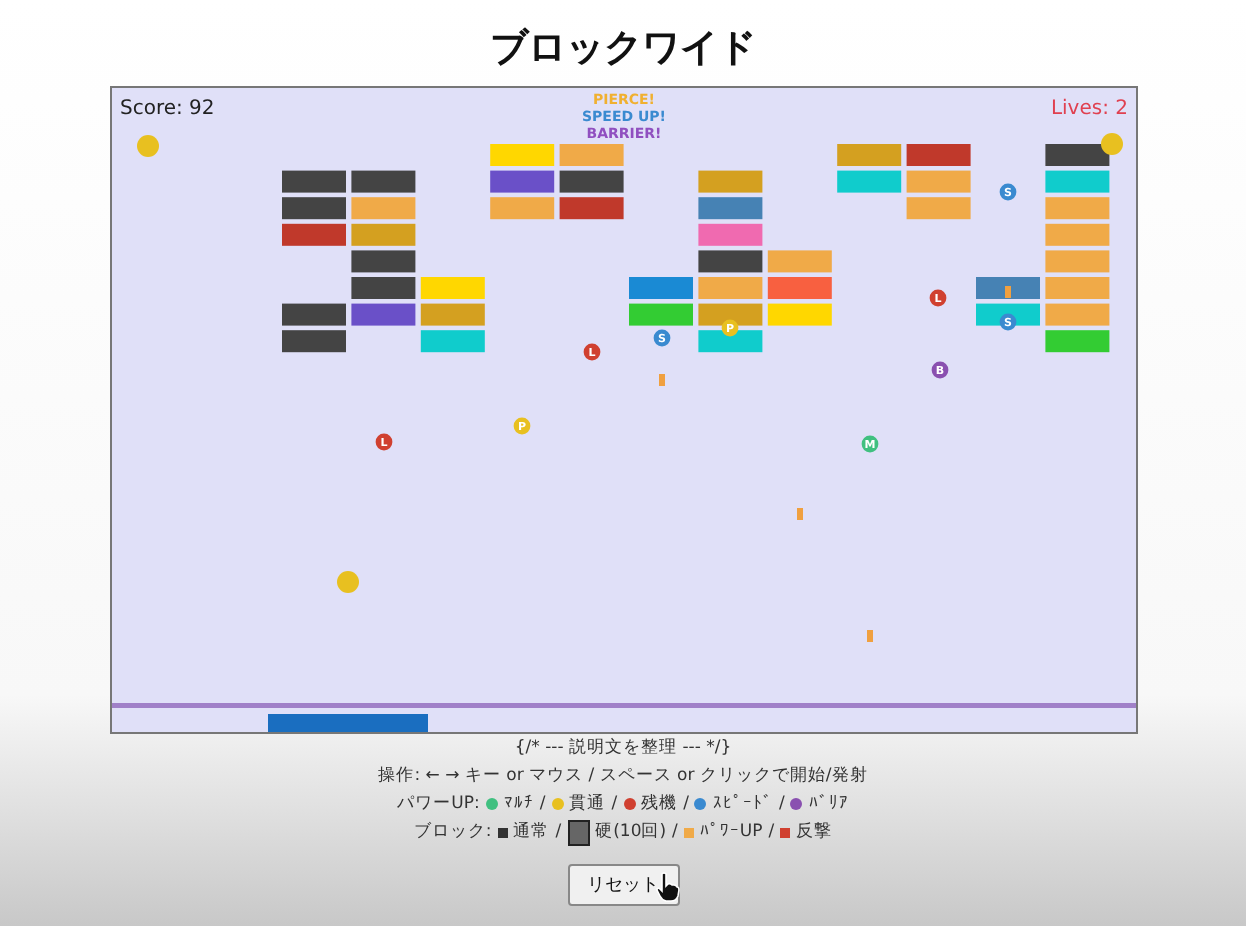  What do you see at coordinates (814, 833) in the screenshot?
I see `legend-text: 反撃` at bounding box center [814, 833].